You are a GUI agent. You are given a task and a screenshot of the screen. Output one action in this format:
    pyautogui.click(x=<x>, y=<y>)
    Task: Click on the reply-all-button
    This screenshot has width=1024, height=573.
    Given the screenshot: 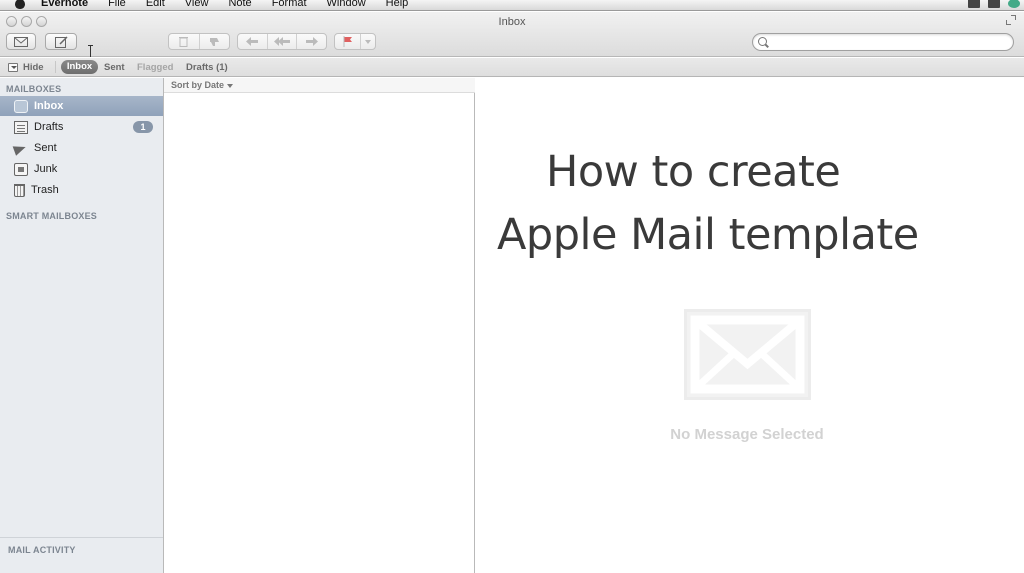 What is the action you would take?
    pyautogui.click(x=283, y=41)
    